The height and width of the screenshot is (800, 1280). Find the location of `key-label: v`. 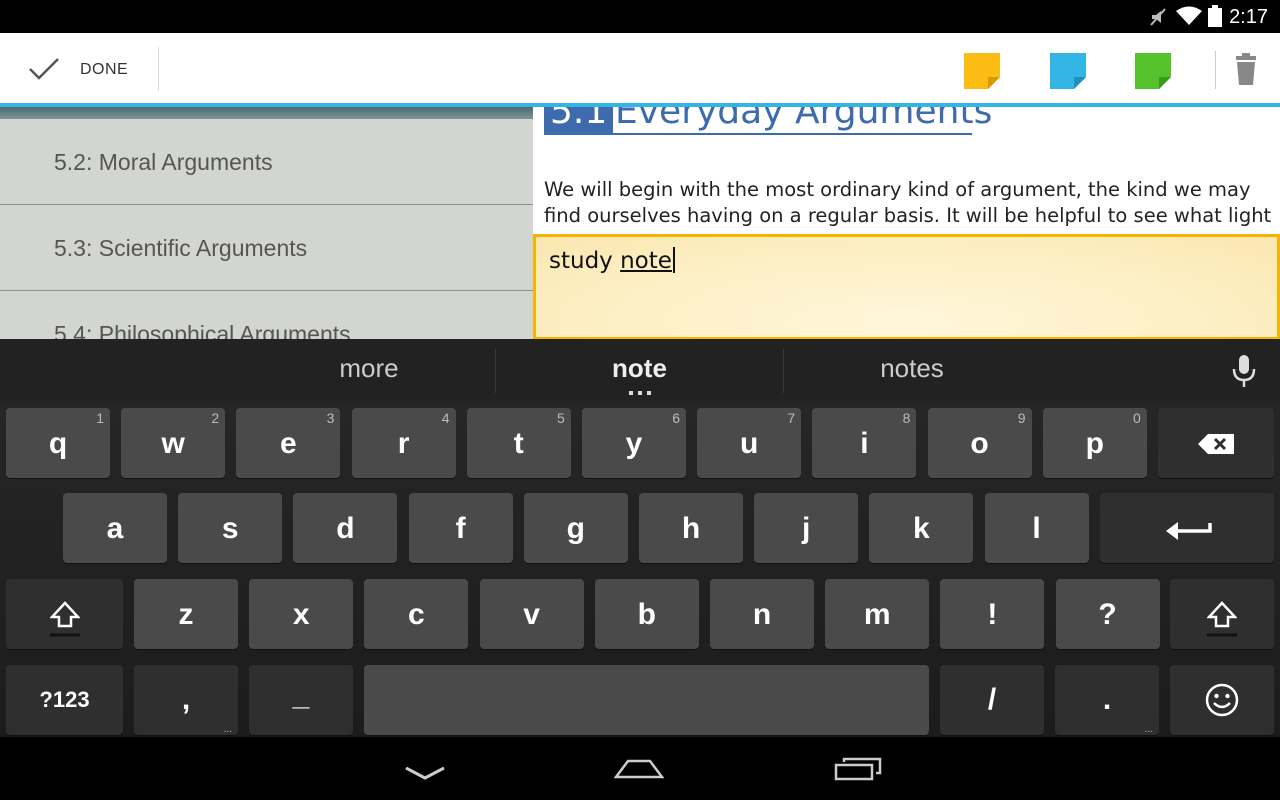

key-label: v is located at coordinates (531, 614).